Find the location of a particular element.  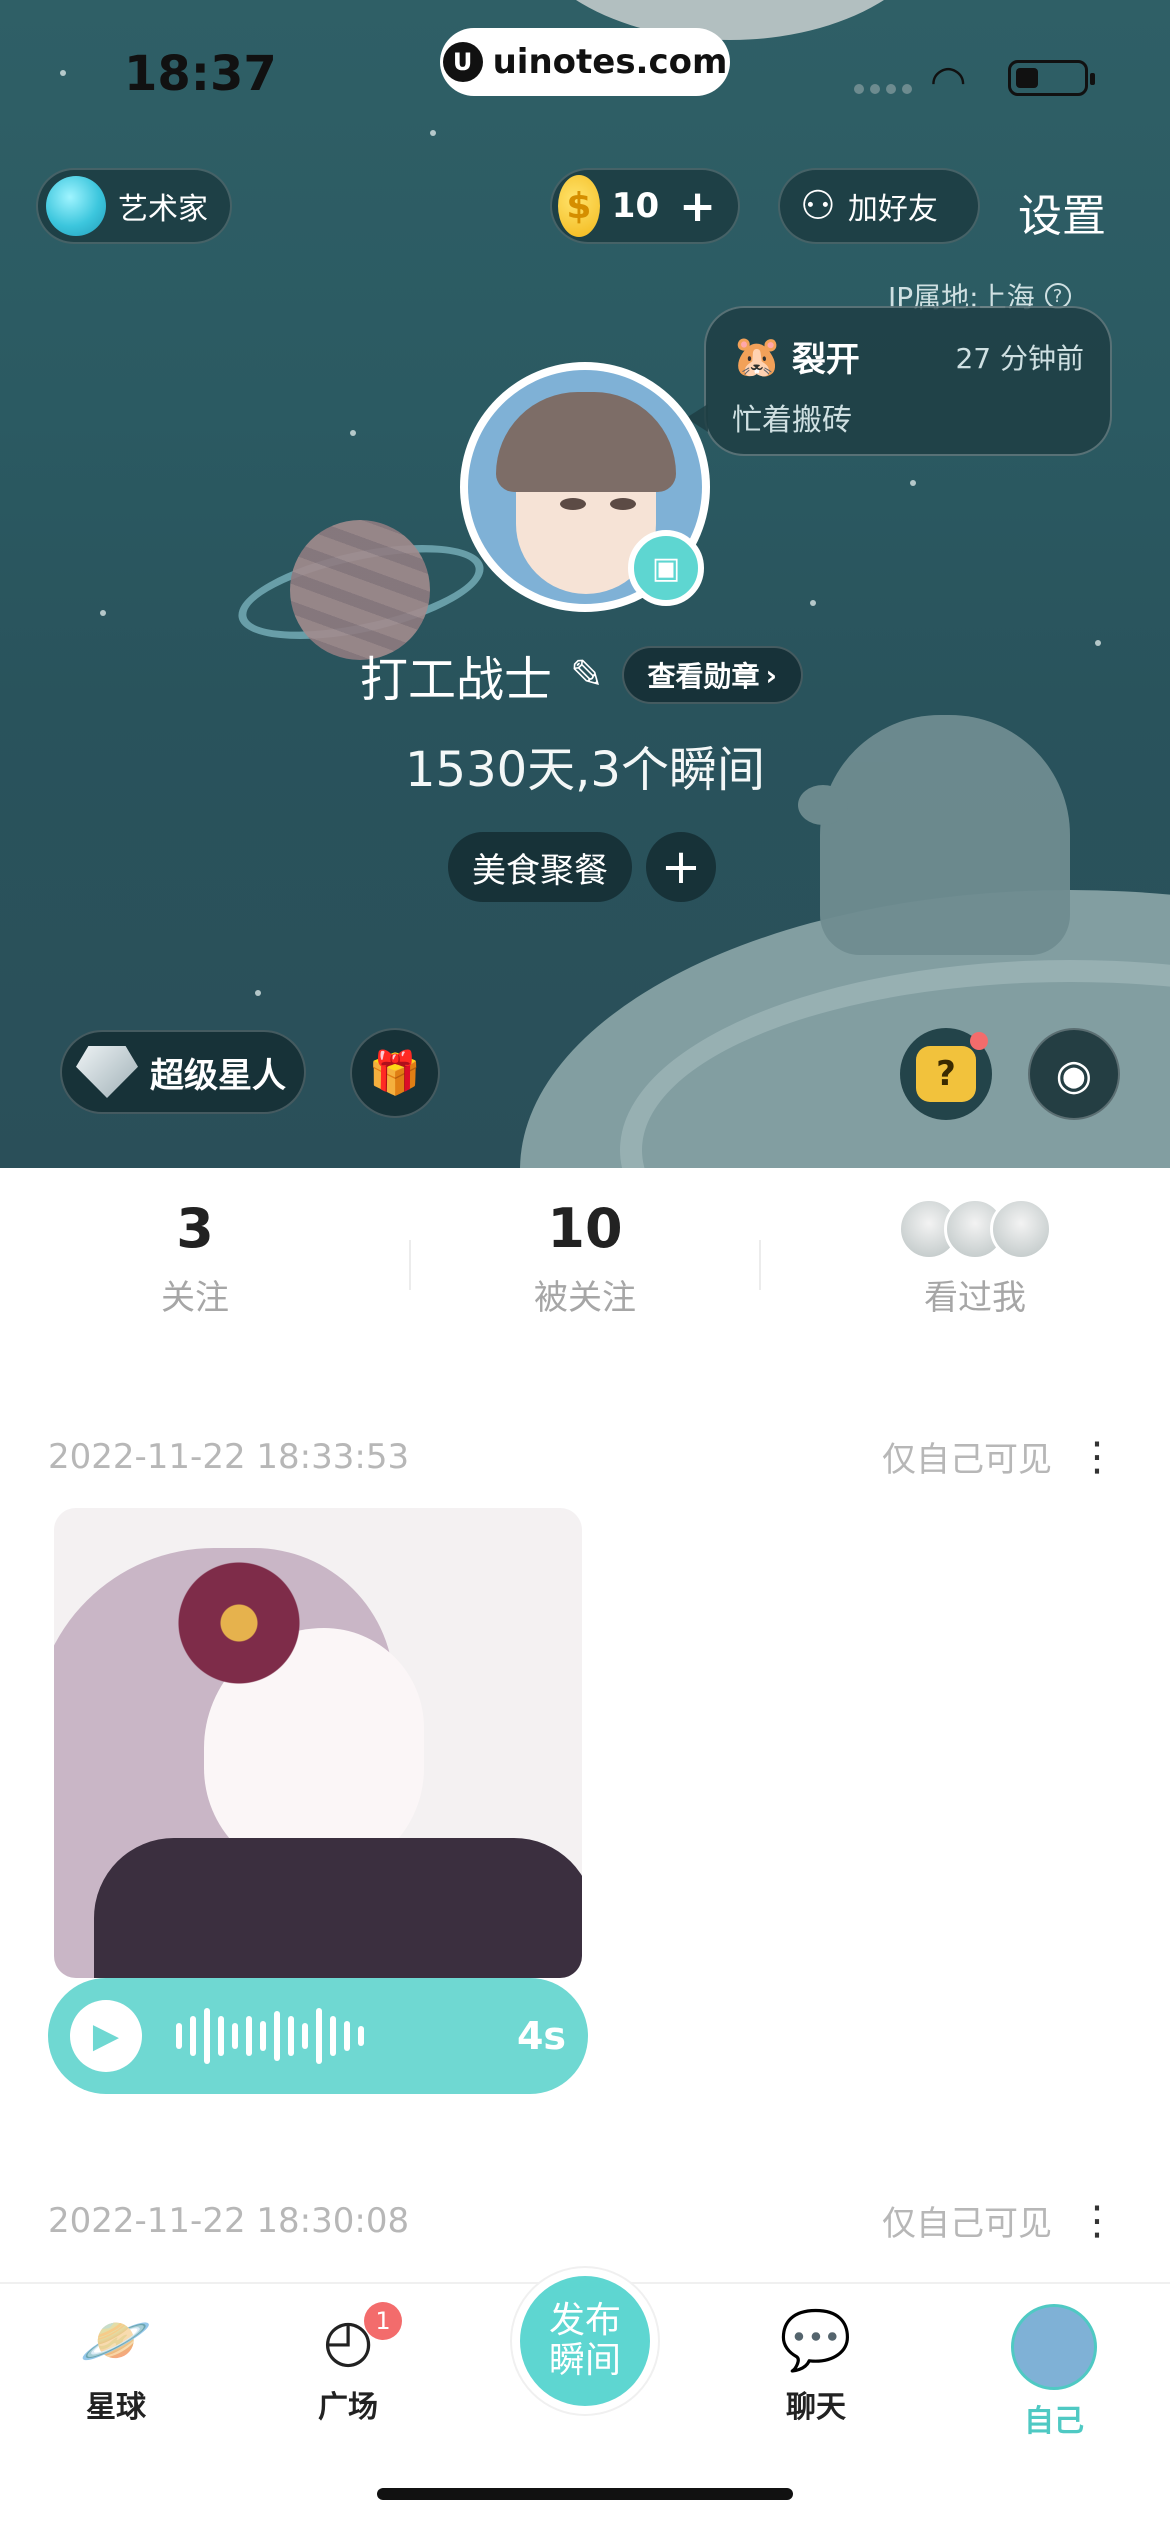

settings-button: 设置 is located at coordinates (1062, 212).